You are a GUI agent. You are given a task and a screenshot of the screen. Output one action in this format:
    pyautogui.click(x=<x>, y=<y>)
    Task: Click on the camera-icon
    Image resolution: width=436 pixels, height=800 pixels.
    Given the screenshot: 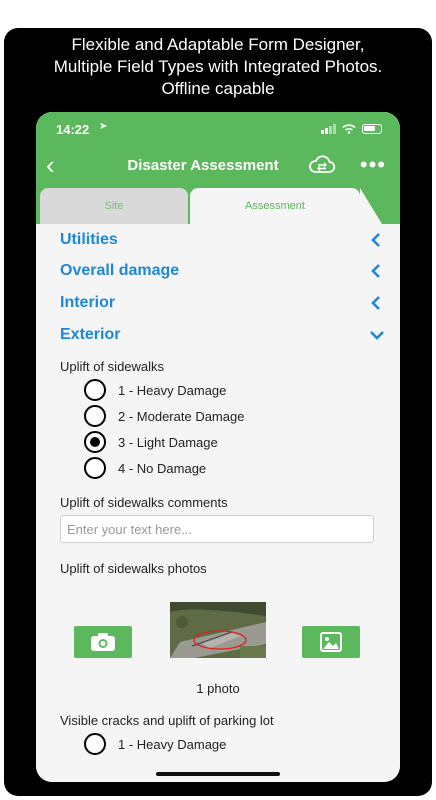 What is the action you would take?
    pyautogui.click(x=103, y=642)
    